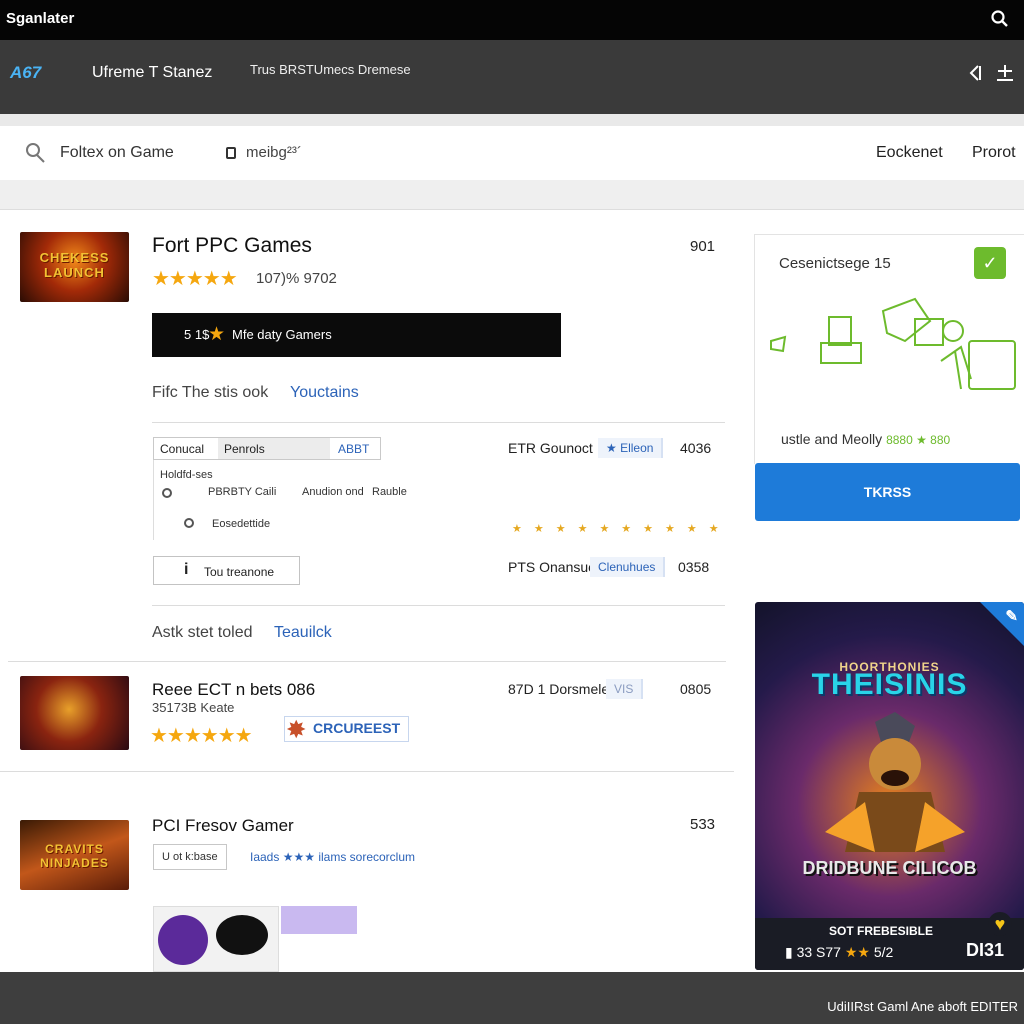  I want to click on detail-left: Eosedettide, so click(241, 524).